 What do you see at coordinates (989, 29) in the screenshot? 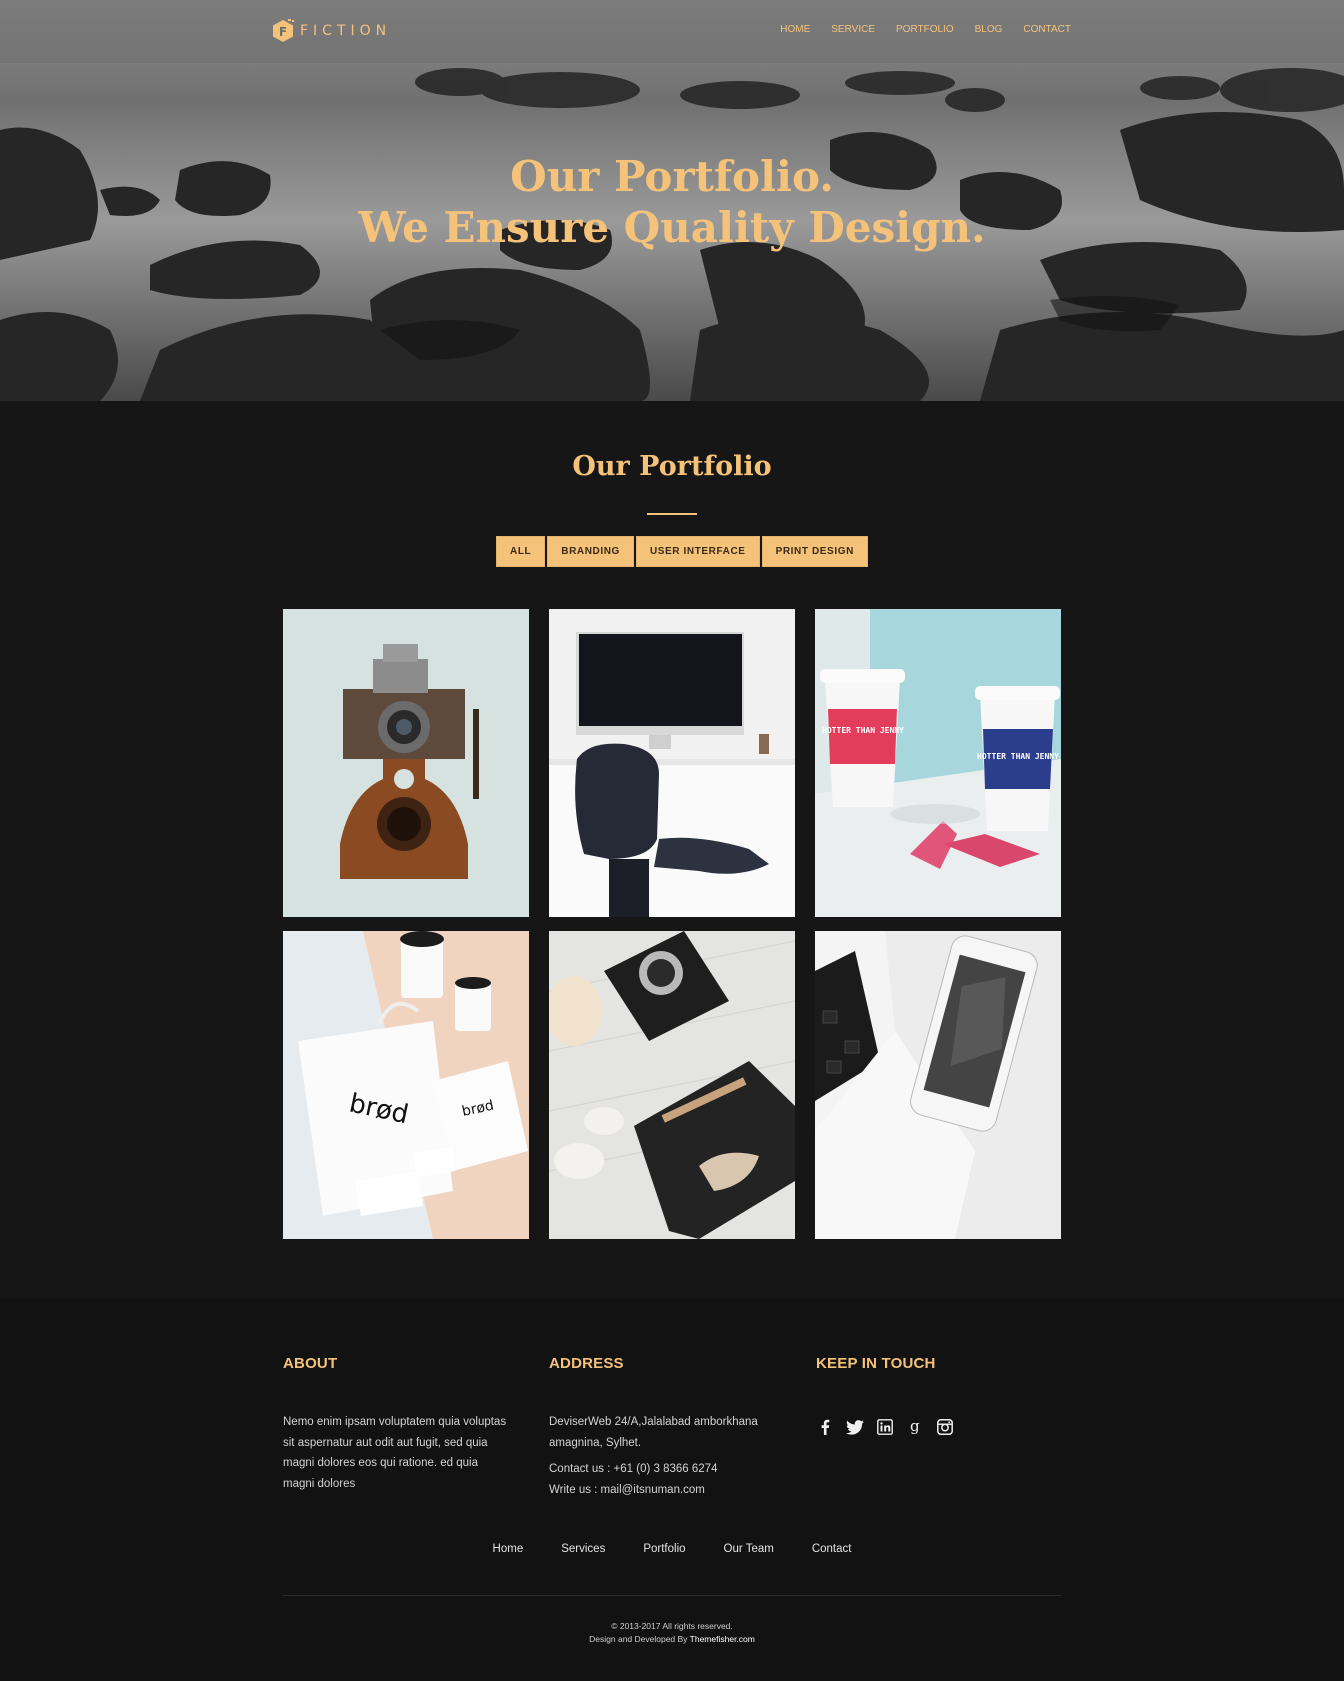
I see `nav-blog: BLOG` at bounding box center [989, 29].